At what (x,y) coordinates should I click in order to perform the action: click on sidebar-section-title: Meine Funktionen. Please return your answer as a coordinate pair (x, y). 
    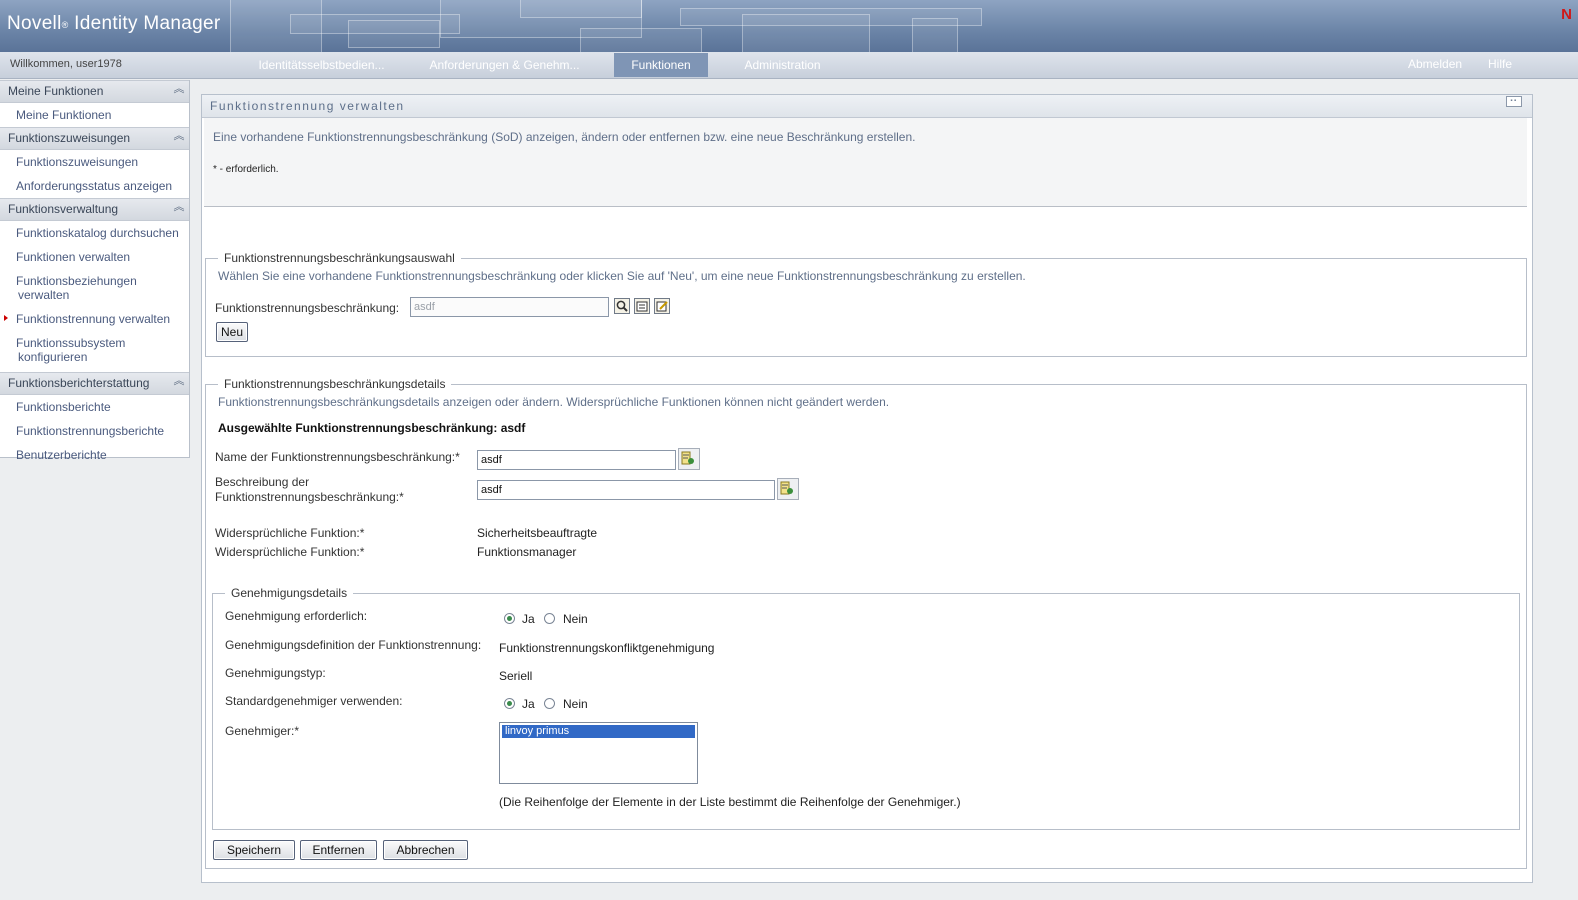
    Looking at the image, I should click on (56, 91).